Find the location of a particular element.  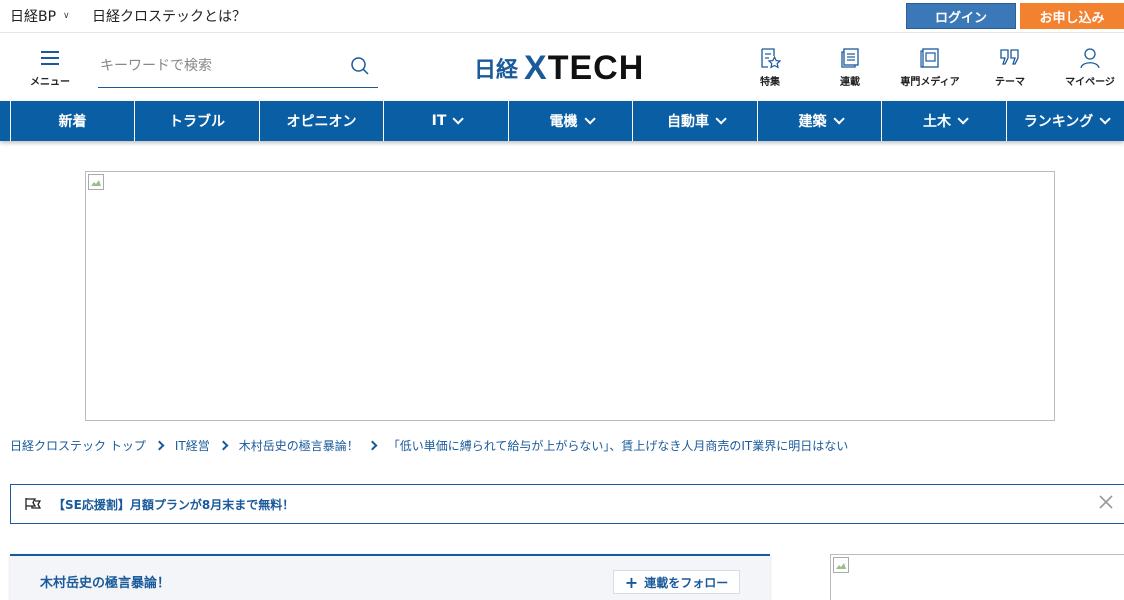

search-bar is located at coordinates (238, 69).